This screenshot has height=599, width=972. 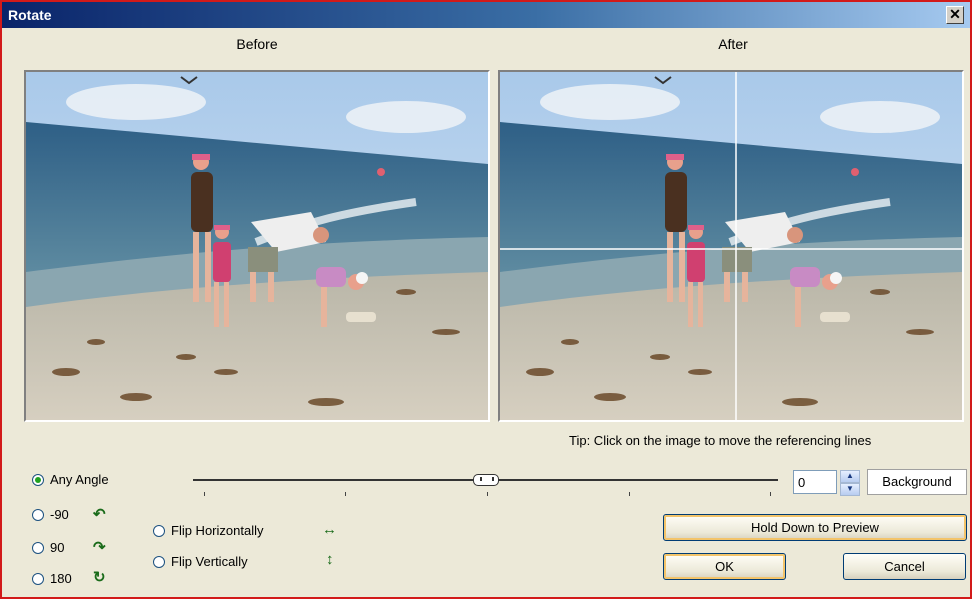 I want to click on before-label: Before, so click(x=257, y=44).